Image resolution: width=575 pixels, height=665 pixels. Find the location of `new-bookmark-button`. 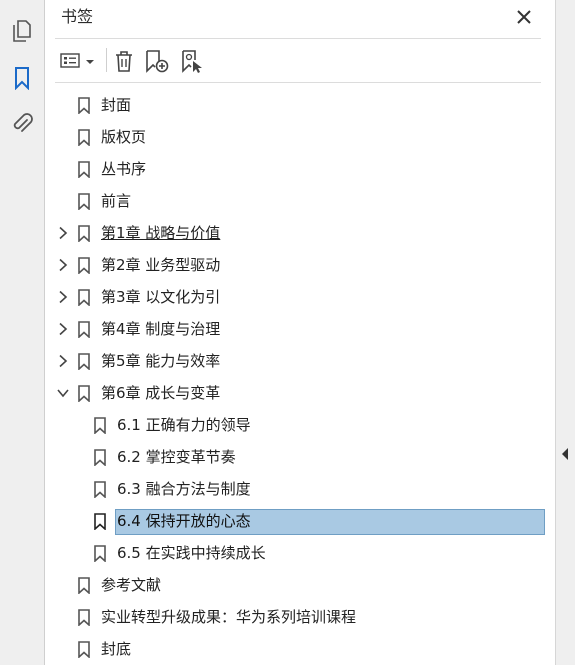

new-bookmark-button is located at coordinates (157, 61).